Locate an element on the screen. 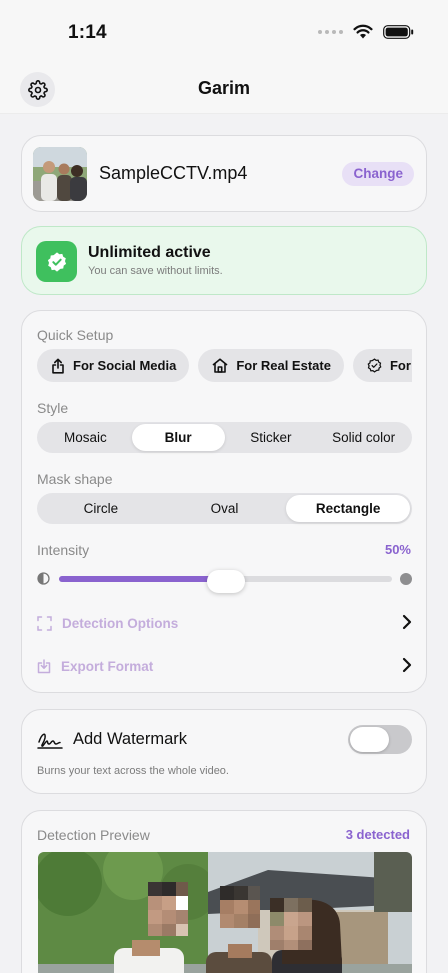 This screenshot has height=973, width=448. watermark-toggle is located at coordinates (380, 739).